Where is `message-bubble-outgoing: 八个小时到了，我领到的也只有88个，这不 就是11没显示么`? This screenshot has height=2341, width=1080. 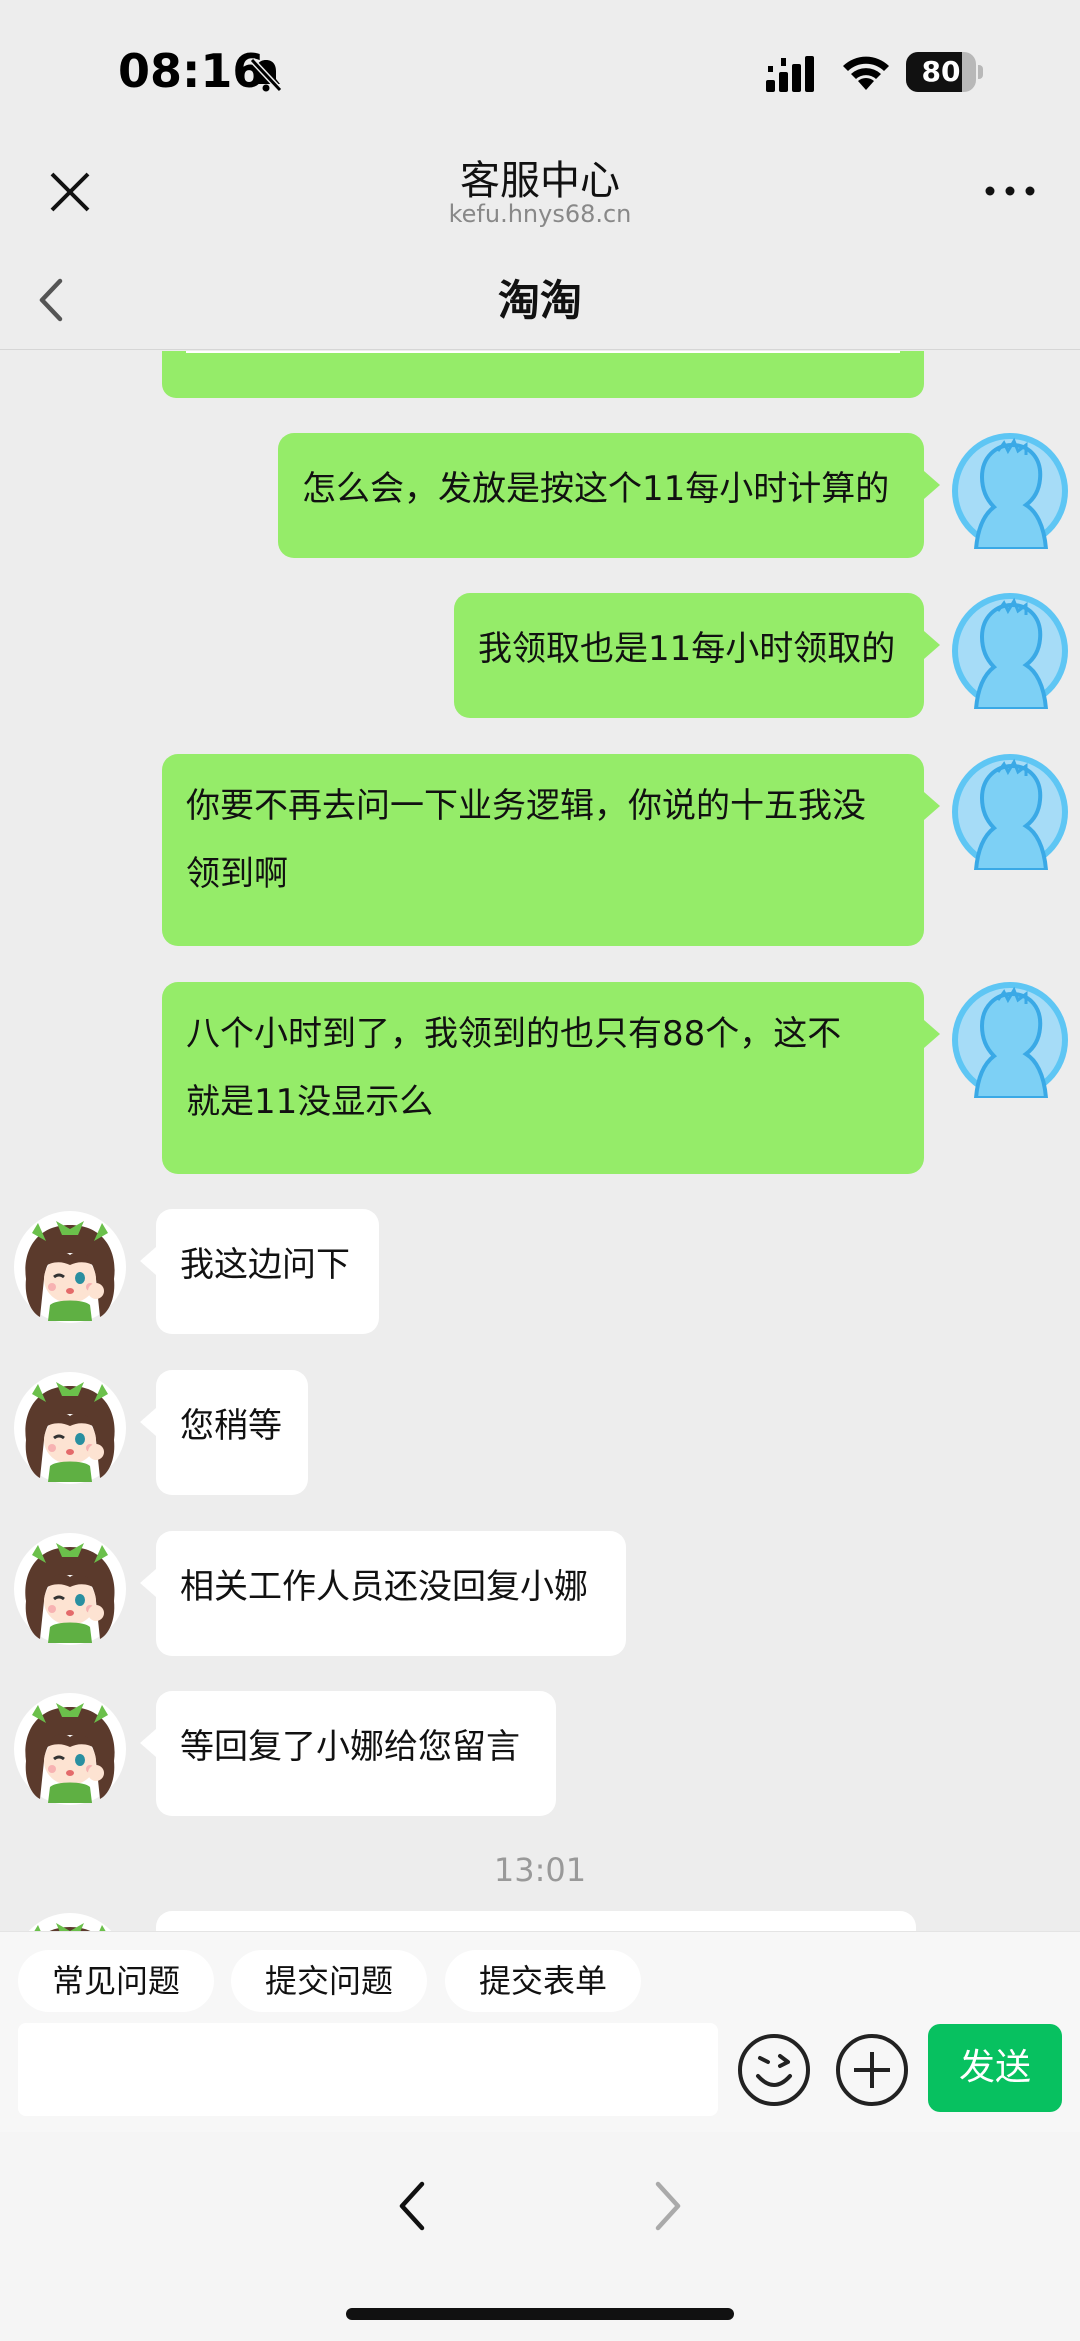
message-bubble-outgoing: 八个小时到了，我领到的也只有88个，这不 就是11没显示么 is located at coordinates (551, 1078).